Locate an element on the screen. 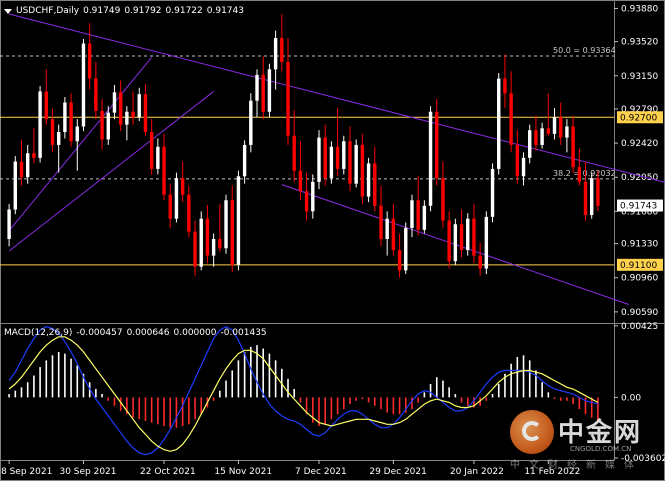  fib-level-label: 50.0 = 0.93364 is located at coordinates (584, 50).